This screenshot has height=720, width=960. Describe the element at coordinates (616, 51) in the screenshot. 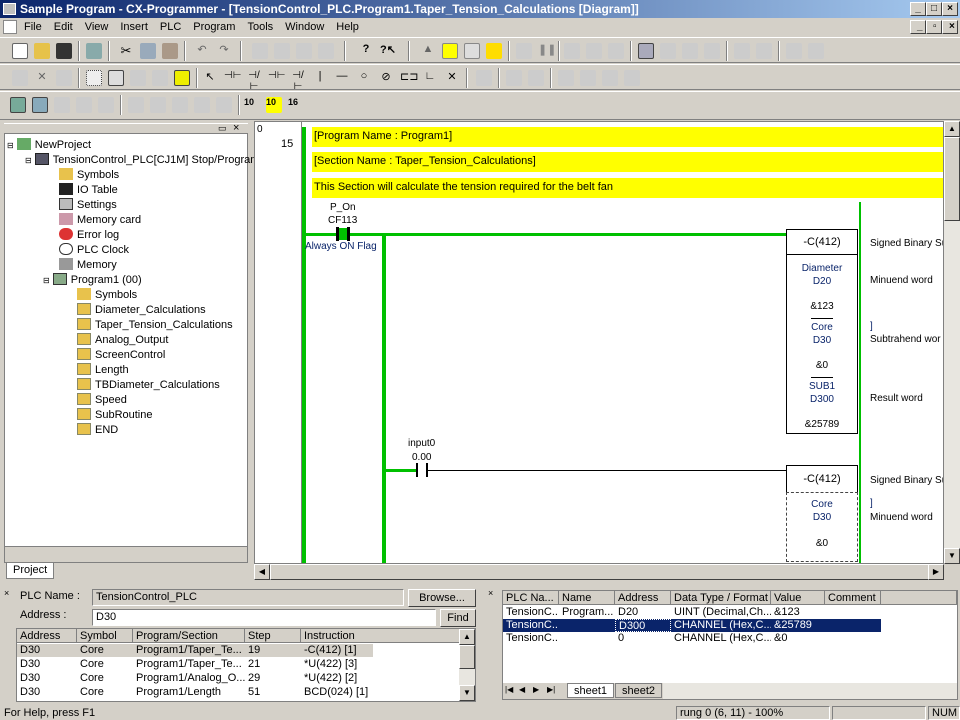

I see `compare-icon` at that location.